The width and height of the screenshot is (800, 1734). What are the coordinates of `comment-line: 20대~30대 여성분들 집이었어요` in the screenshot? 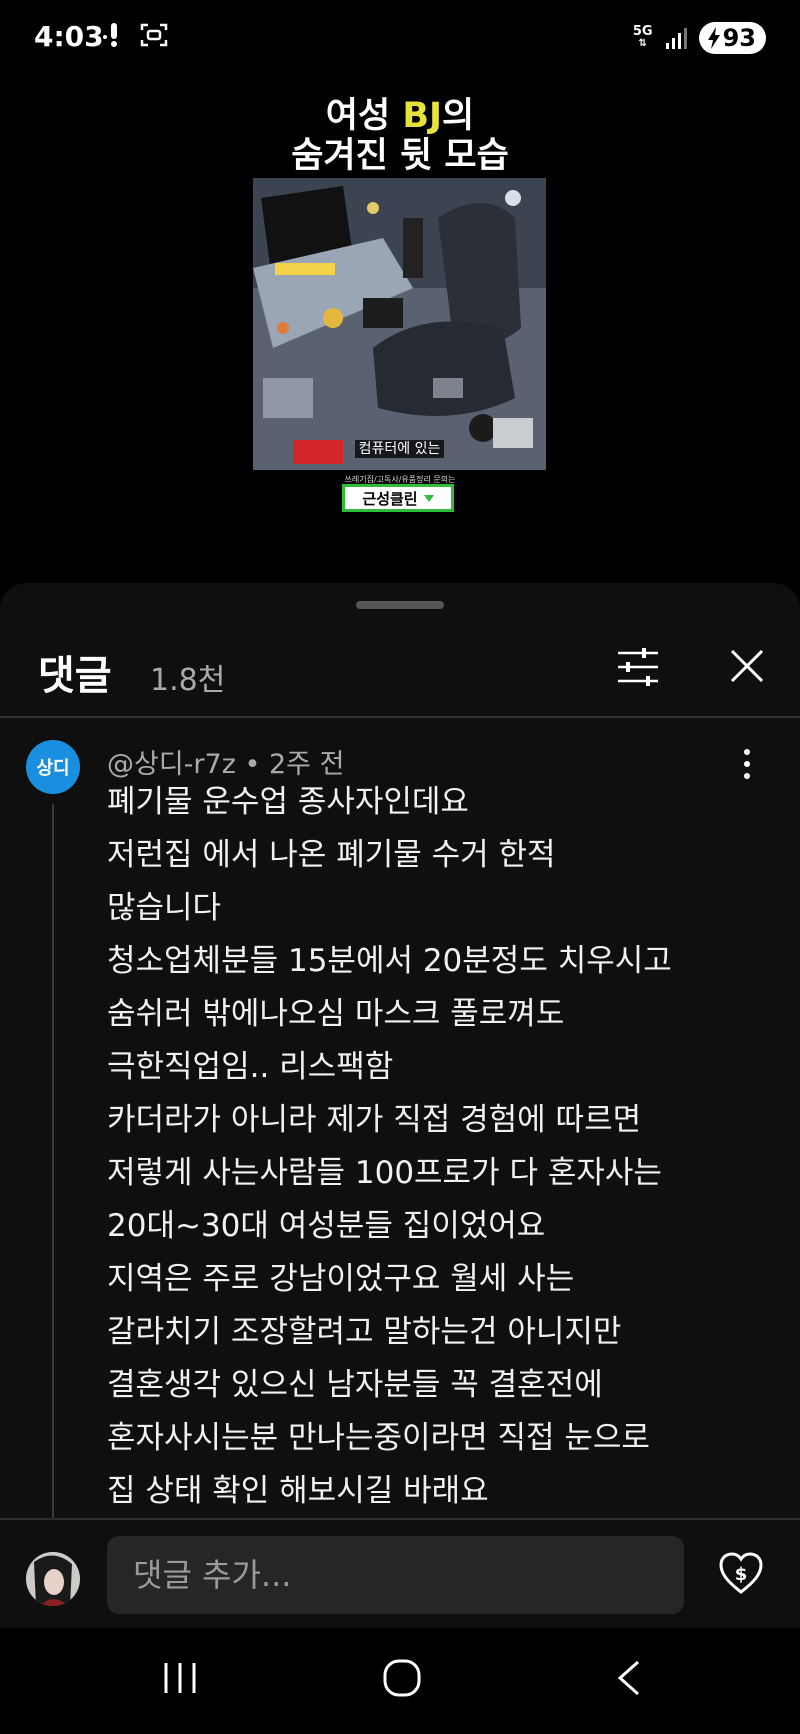 It's located at (326, 1226).